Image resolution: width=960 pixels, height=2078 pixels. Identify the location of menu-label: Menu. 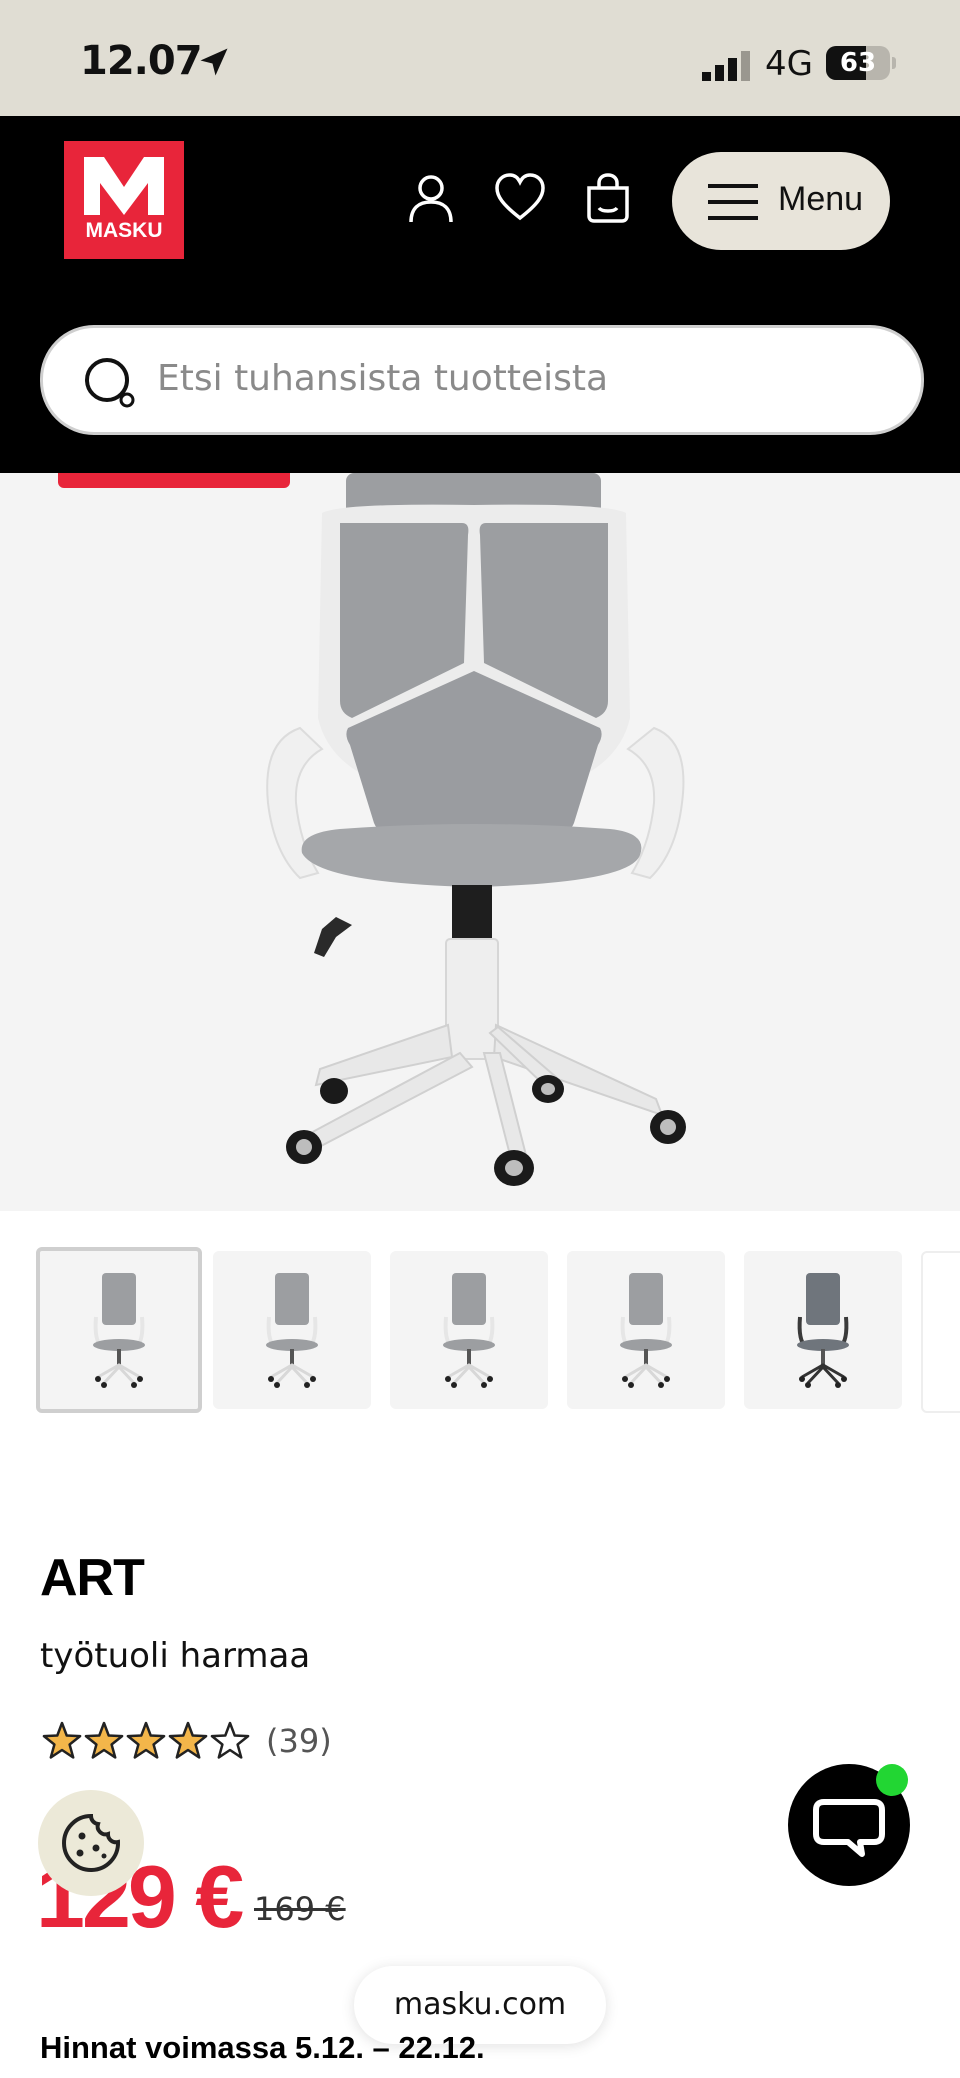
(821, 199).